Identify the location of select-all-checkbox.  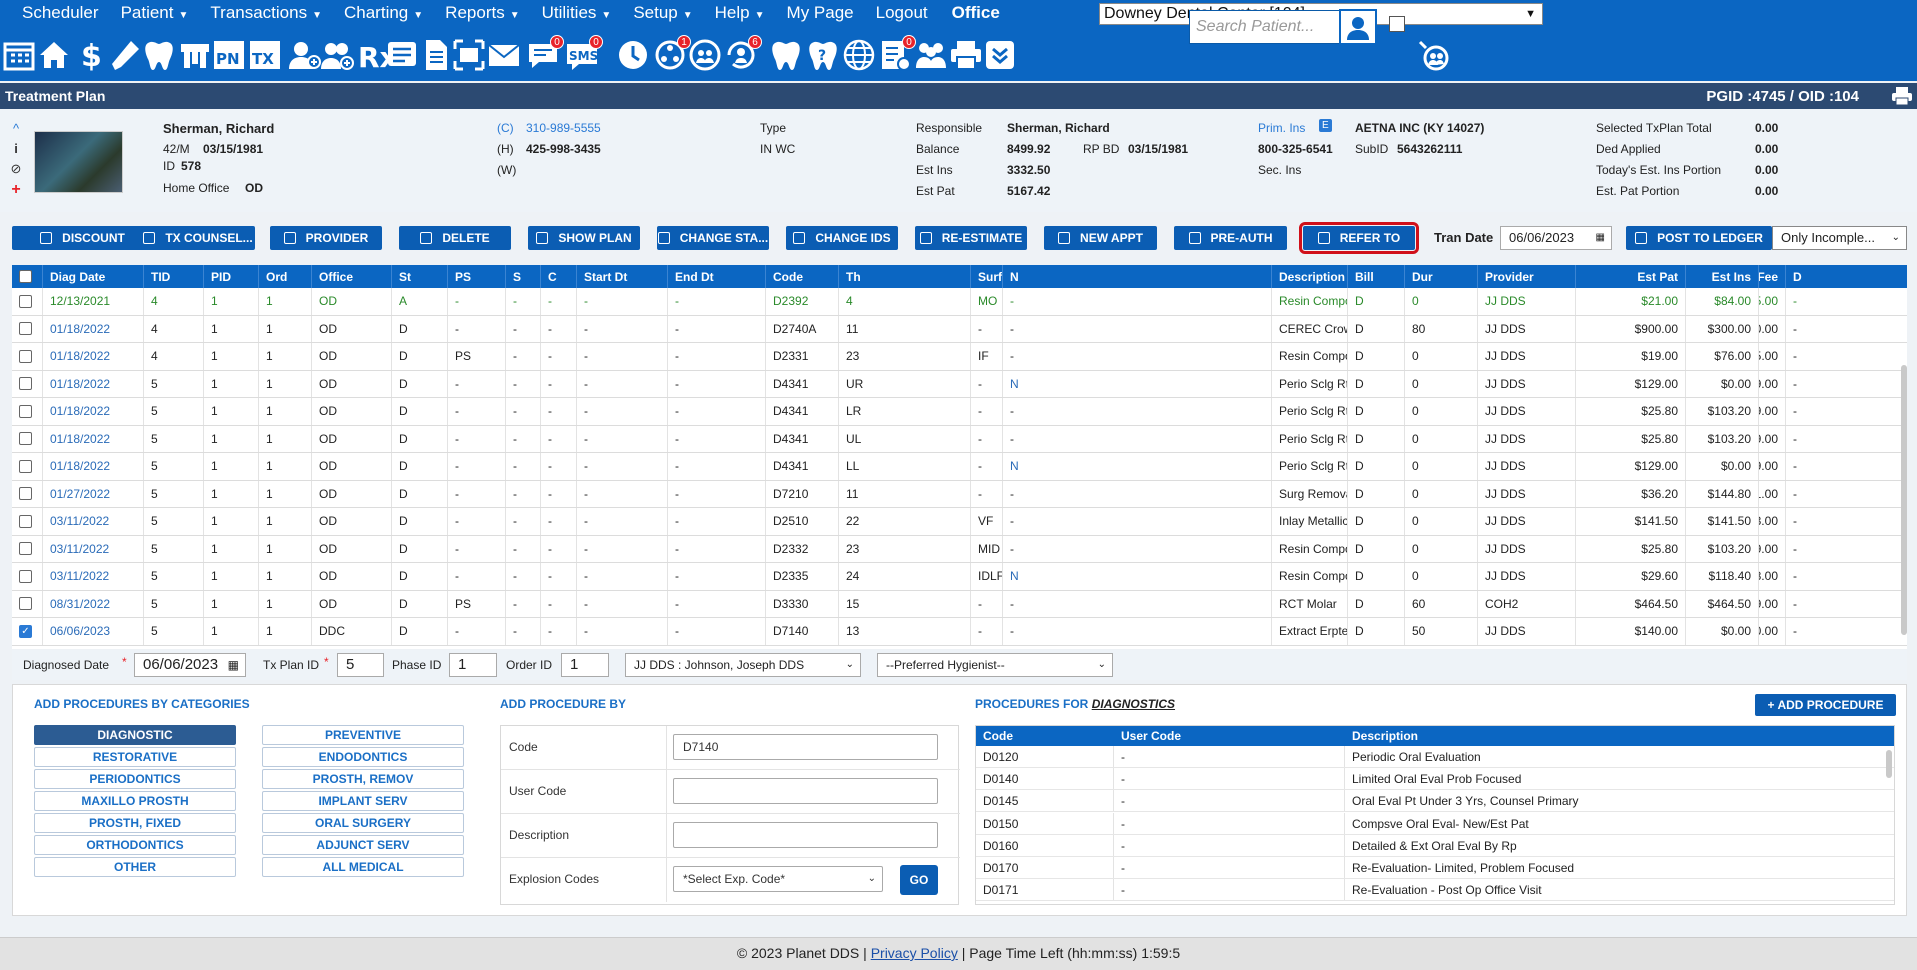
(25, 276).